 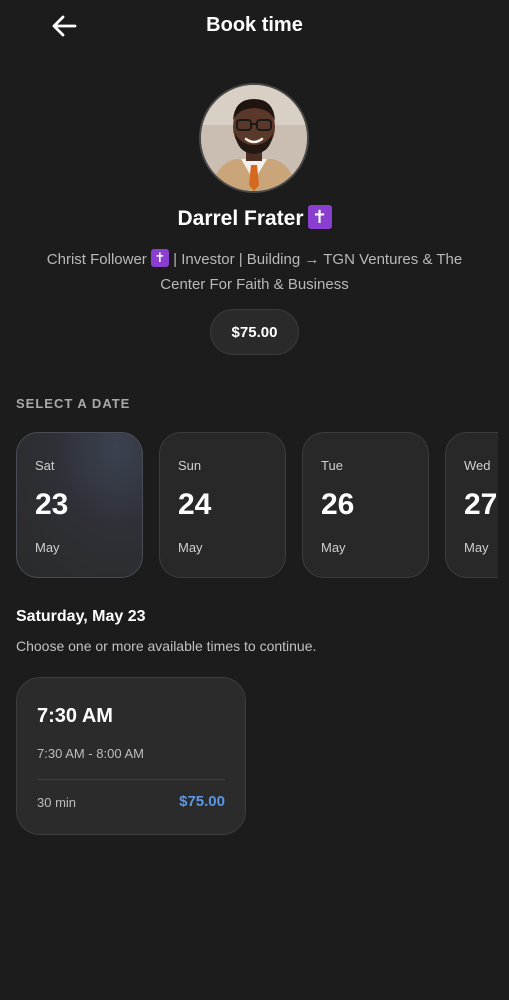 I want to click on slot-duration: 30 min, so click(x=57, y=802).